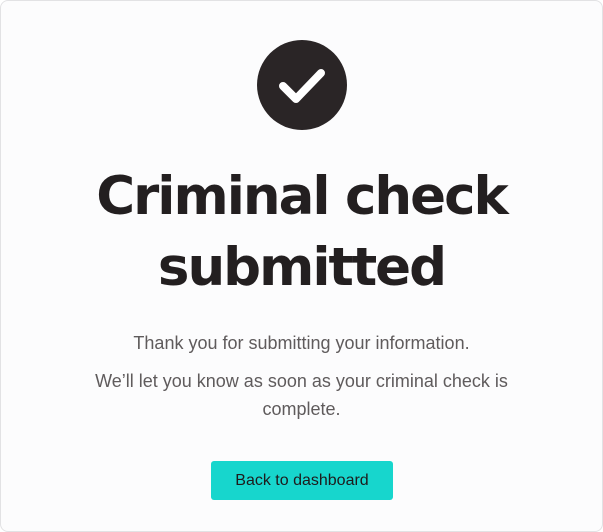  Describe the element at coordinates (302, 480) in the screenshot. I see `back-to-dashboard-button: Back to dashboard` at that location.